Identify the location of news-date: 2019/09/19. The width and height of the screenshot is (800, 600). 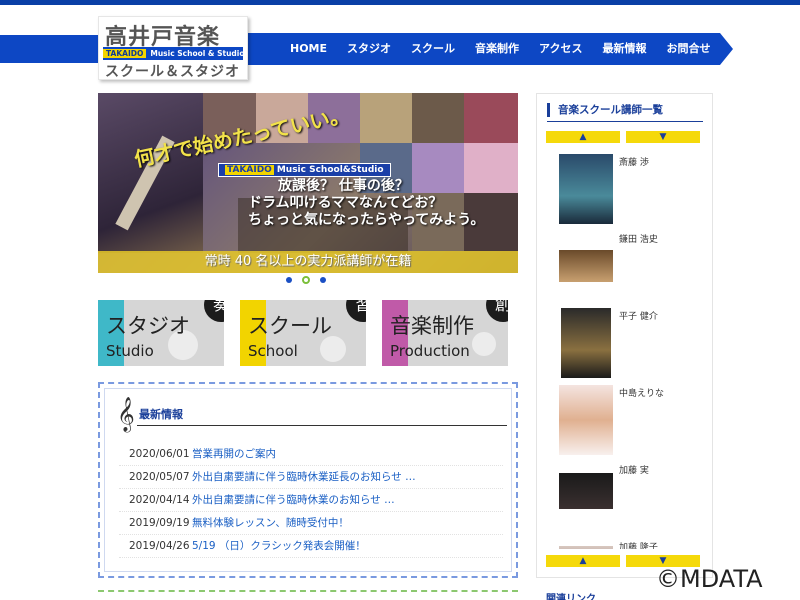
(159, 523).